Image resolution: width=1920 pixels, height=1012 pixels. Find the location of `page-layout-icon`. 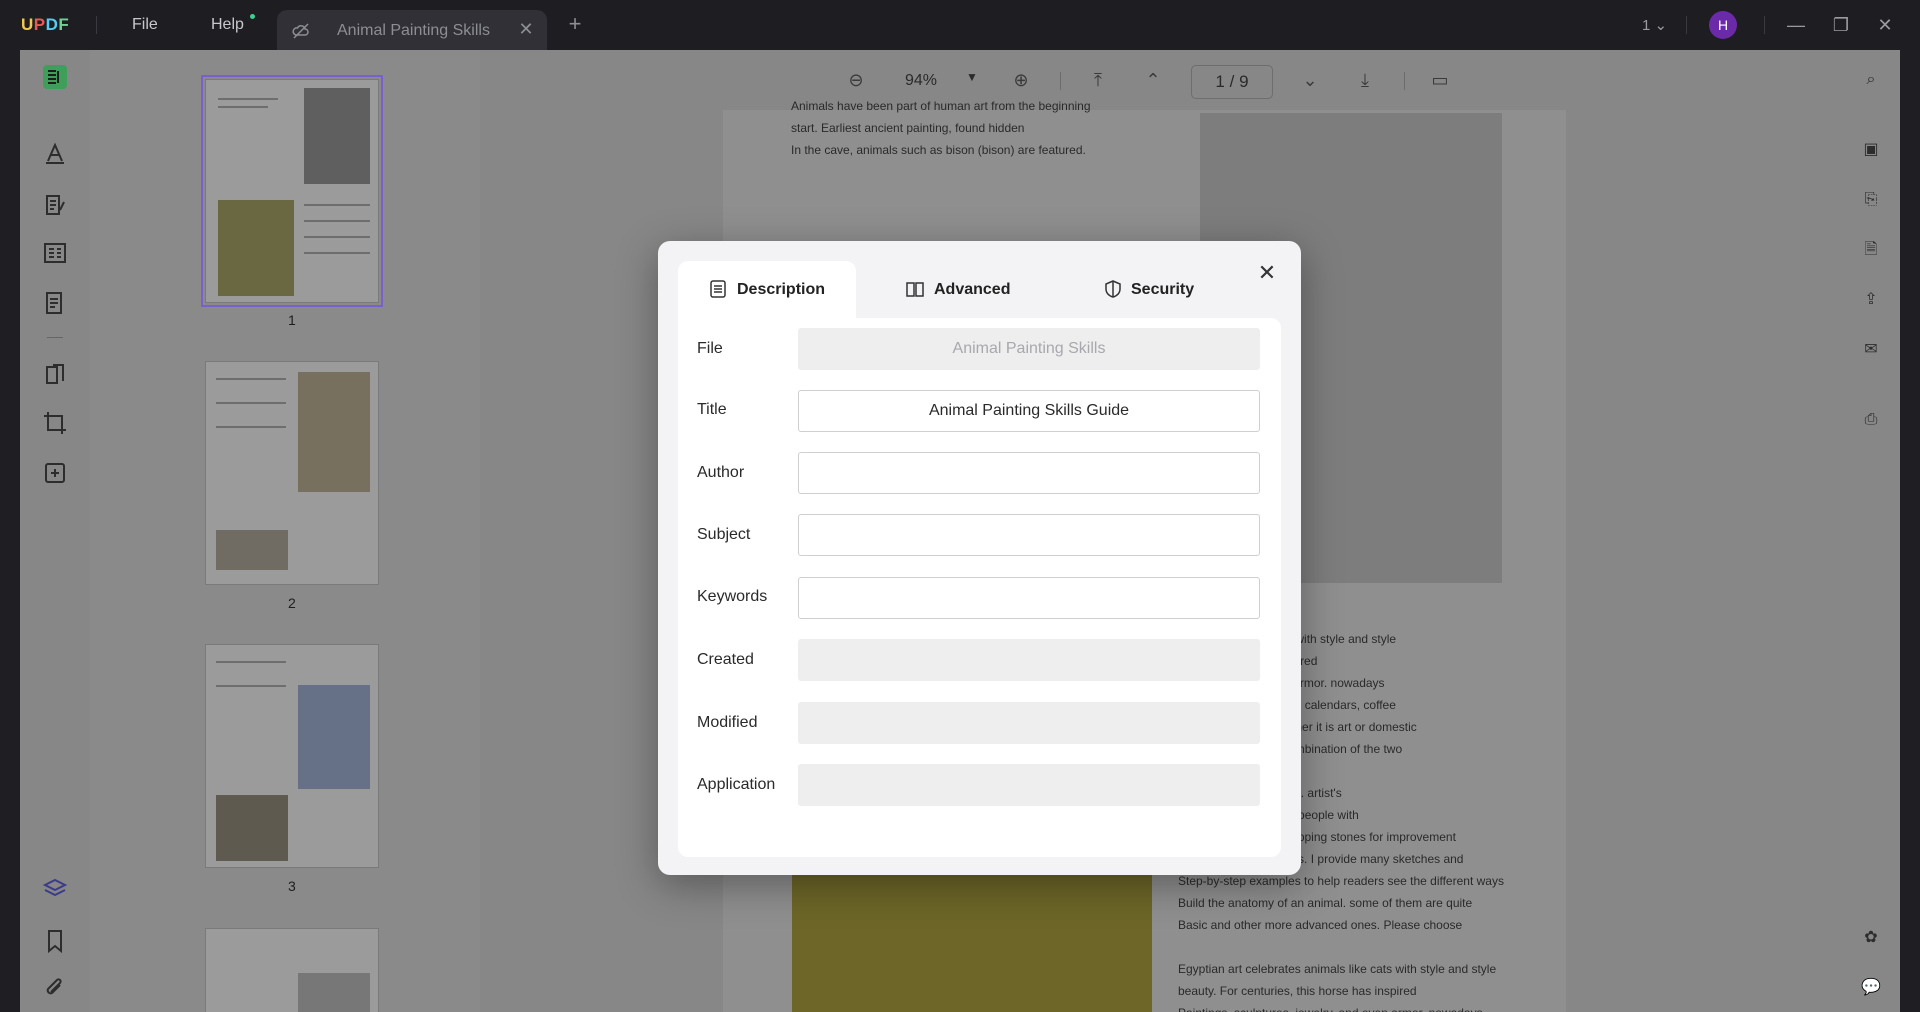

page-layout-icon is located at coordinates (55, 253).